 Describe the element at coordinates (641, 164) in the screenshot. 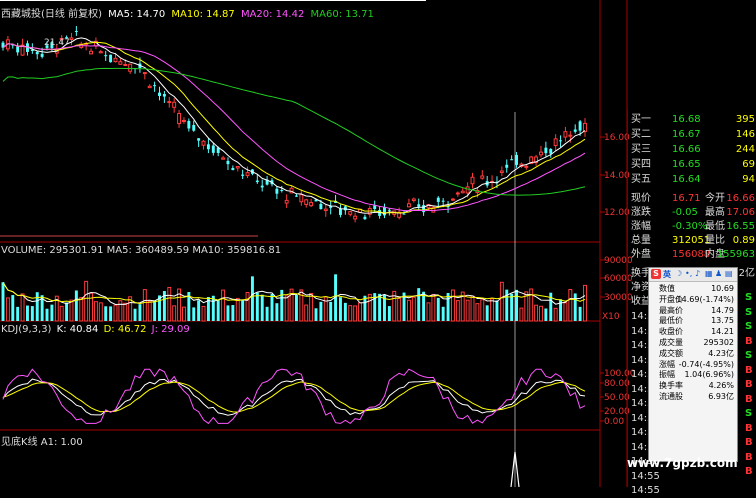

I see `bid-level-label: 买四` at that location.